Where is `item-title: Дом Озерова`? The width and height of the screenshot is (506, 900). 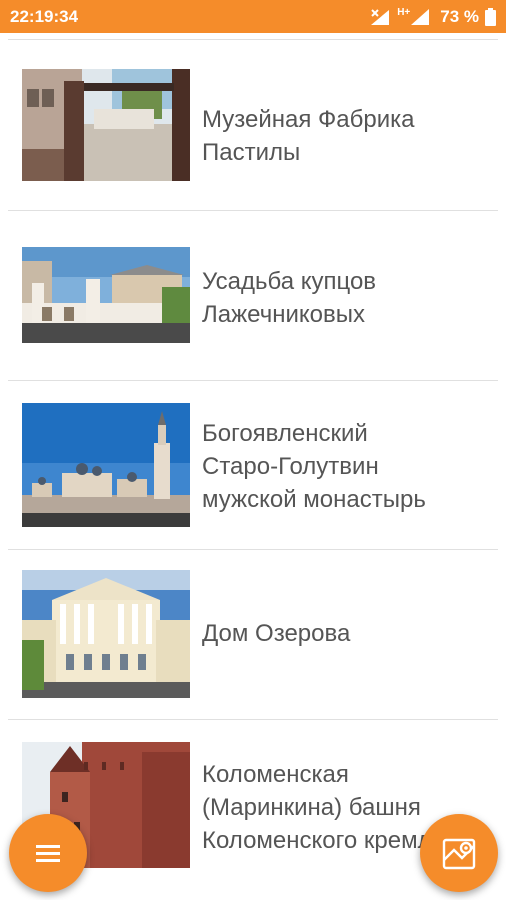 item-title: Дом Озерова is located at coordinates (276, 633).